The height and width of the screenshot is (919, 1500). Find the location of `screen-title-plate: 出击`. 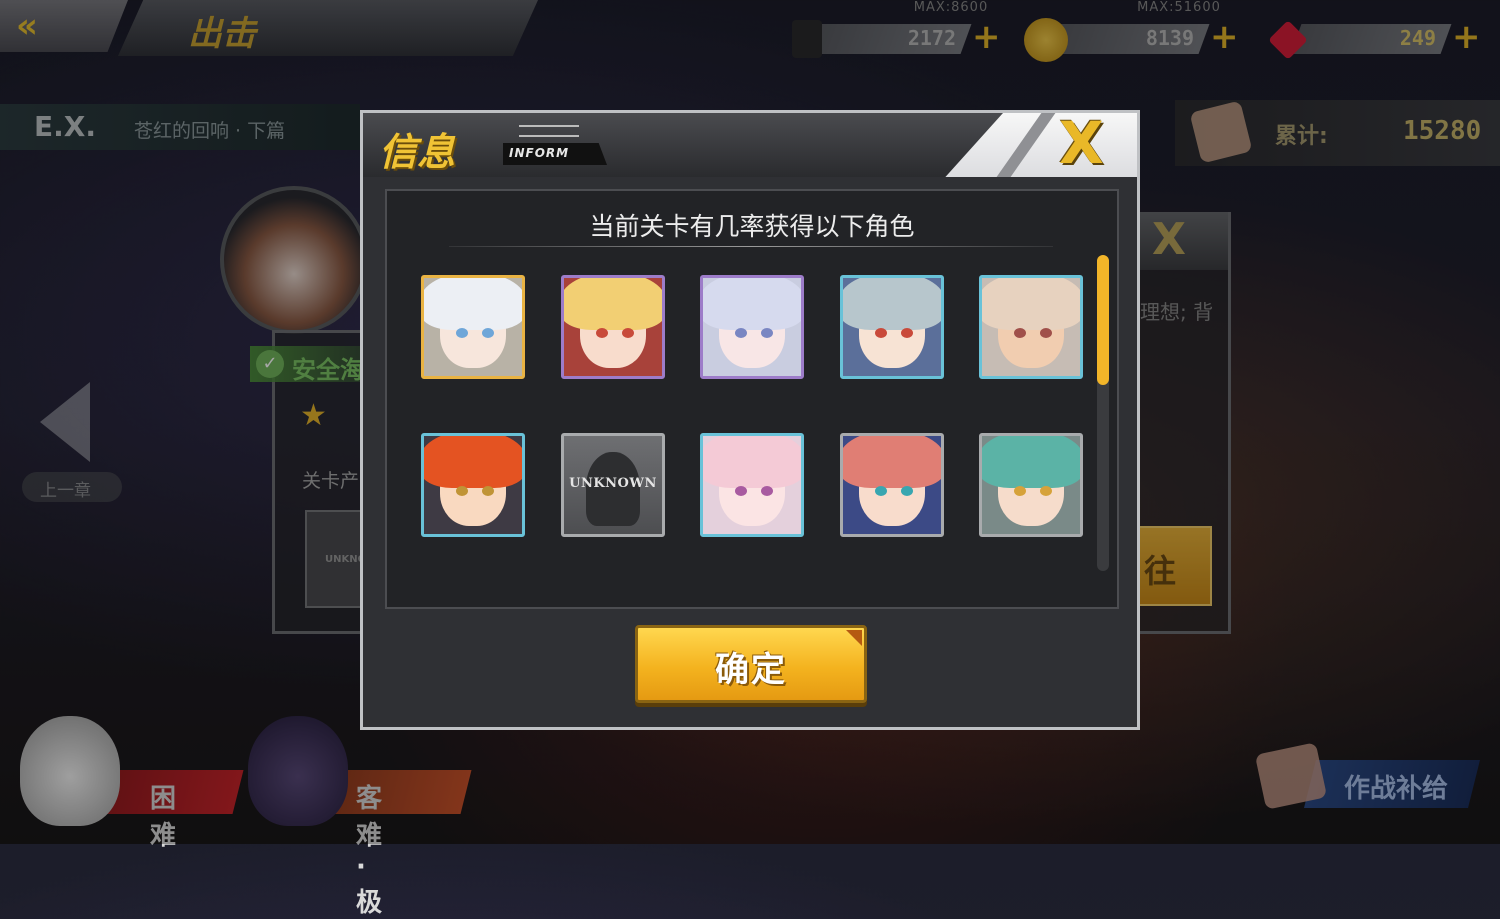

screen-title-plate: 出击 is located at coordinates (328, 28).